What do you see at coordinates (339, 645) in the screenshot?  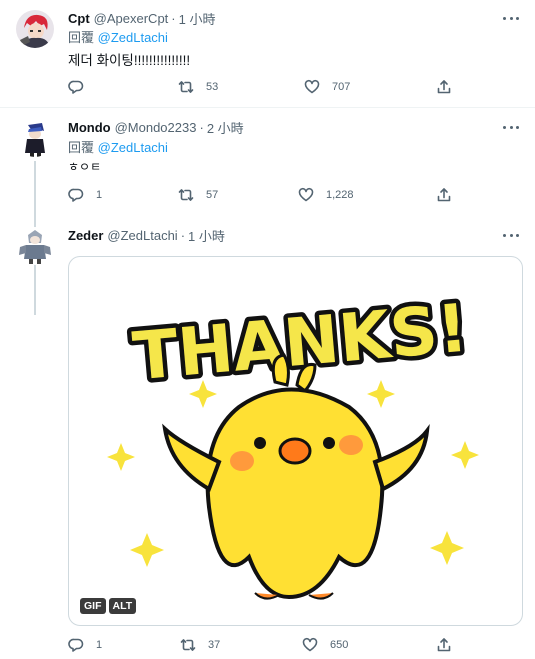 I see `like-count: 650` at bounding box center [339, 645].